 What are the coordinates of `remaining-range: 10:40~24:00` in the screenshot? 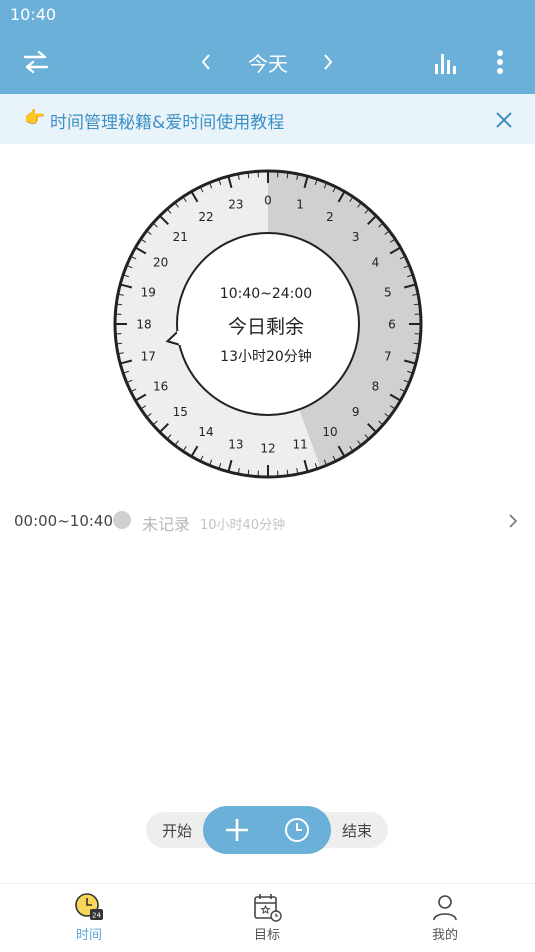 It's located at (266, 294).